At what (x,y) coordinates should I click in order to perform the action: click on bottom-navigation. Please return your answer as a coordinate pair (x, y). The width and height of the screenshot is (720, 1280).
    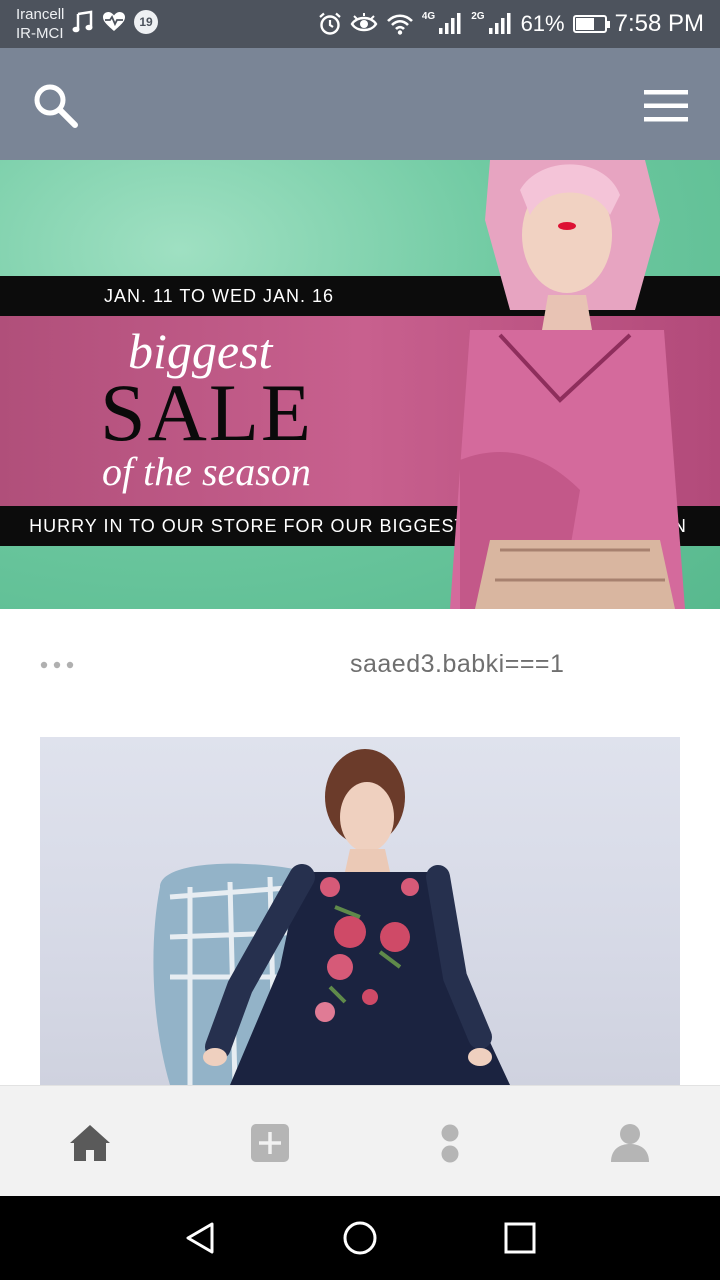
    Looking at the image, I should click on (360, 1140).